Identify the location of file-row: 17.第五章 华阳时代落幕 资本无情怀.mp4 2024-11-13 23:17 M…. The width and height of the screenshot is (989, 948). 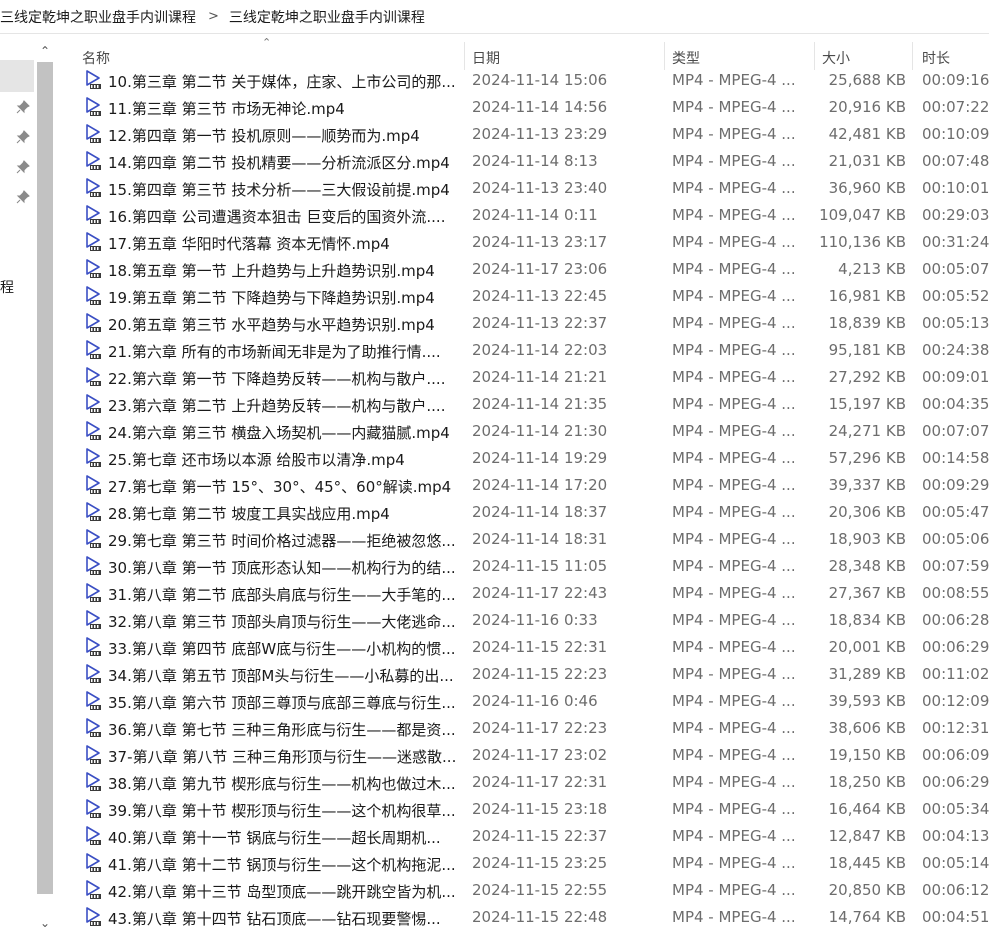
(530, 242).